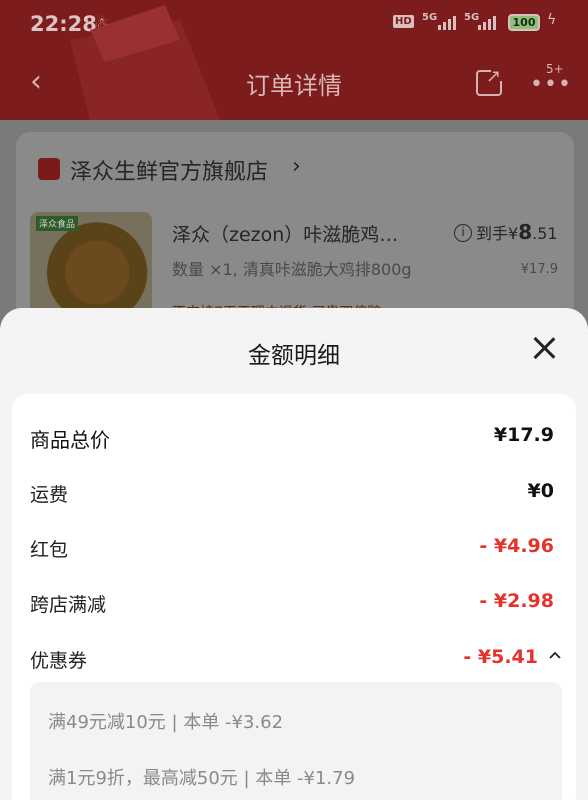 This screenshot has height=800, width=588. I want to click on sale-decoration-icon, so click(145, 62).